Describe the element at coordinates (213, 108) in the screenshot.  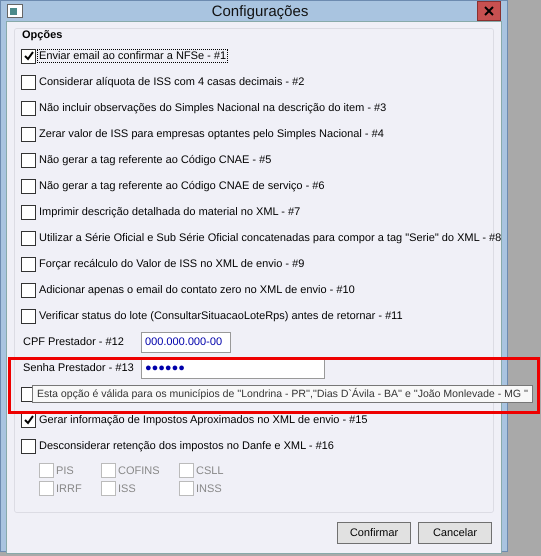
I see `checkbox-label: Não incluir observações do Simples Nacional na descrição do item - #3` at that location.